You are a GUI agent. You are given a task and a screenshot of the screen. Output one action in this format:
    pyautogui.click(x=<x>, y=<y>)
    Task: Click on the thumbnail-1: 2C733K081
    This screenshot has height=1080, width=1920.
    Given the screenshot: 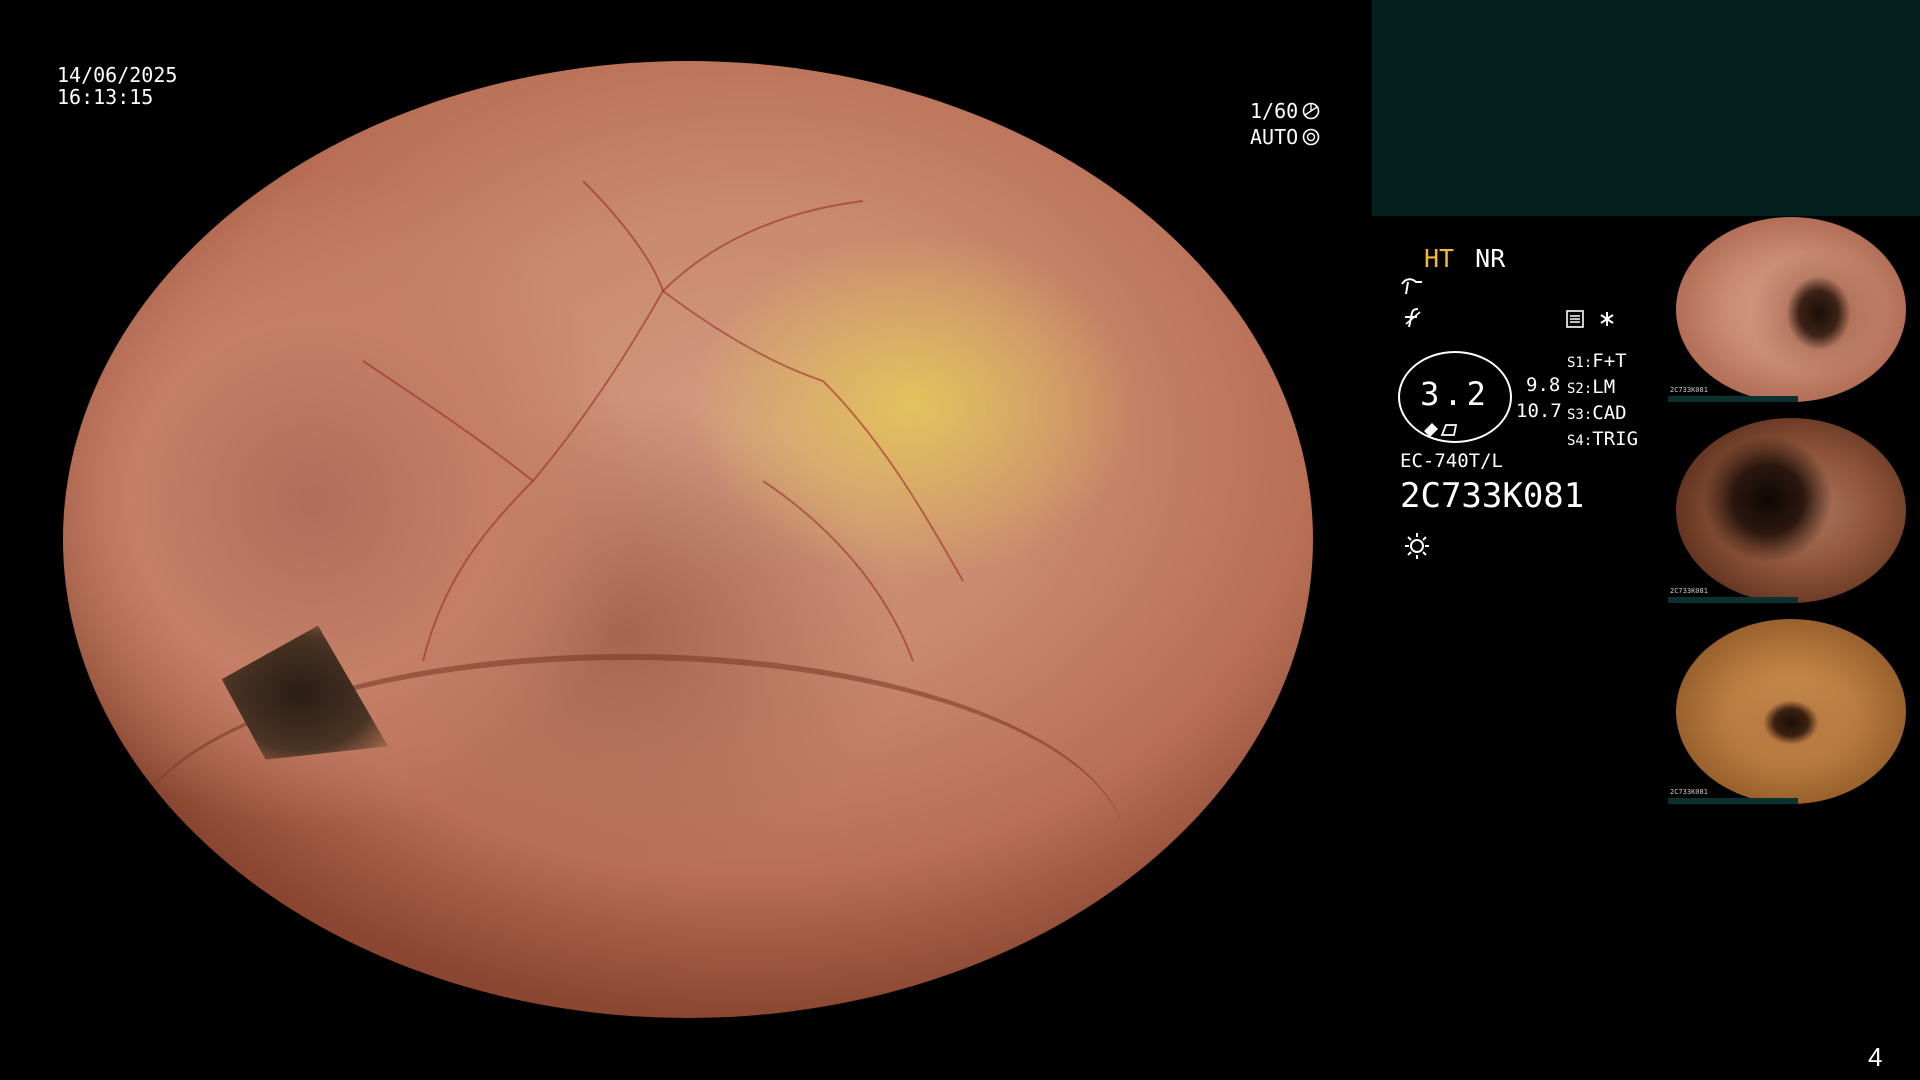 What is the action you would take?
    pyautogui.click(x=1791, y=309)
    